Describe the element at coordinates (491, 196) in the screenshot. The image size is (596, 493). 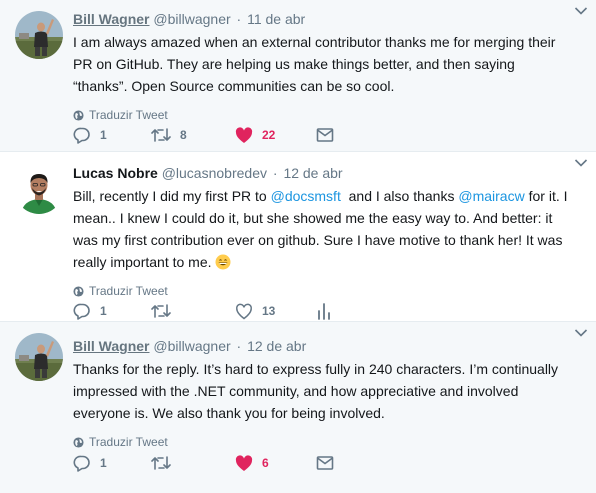
I see `mention-link: @mairacw` at that location.